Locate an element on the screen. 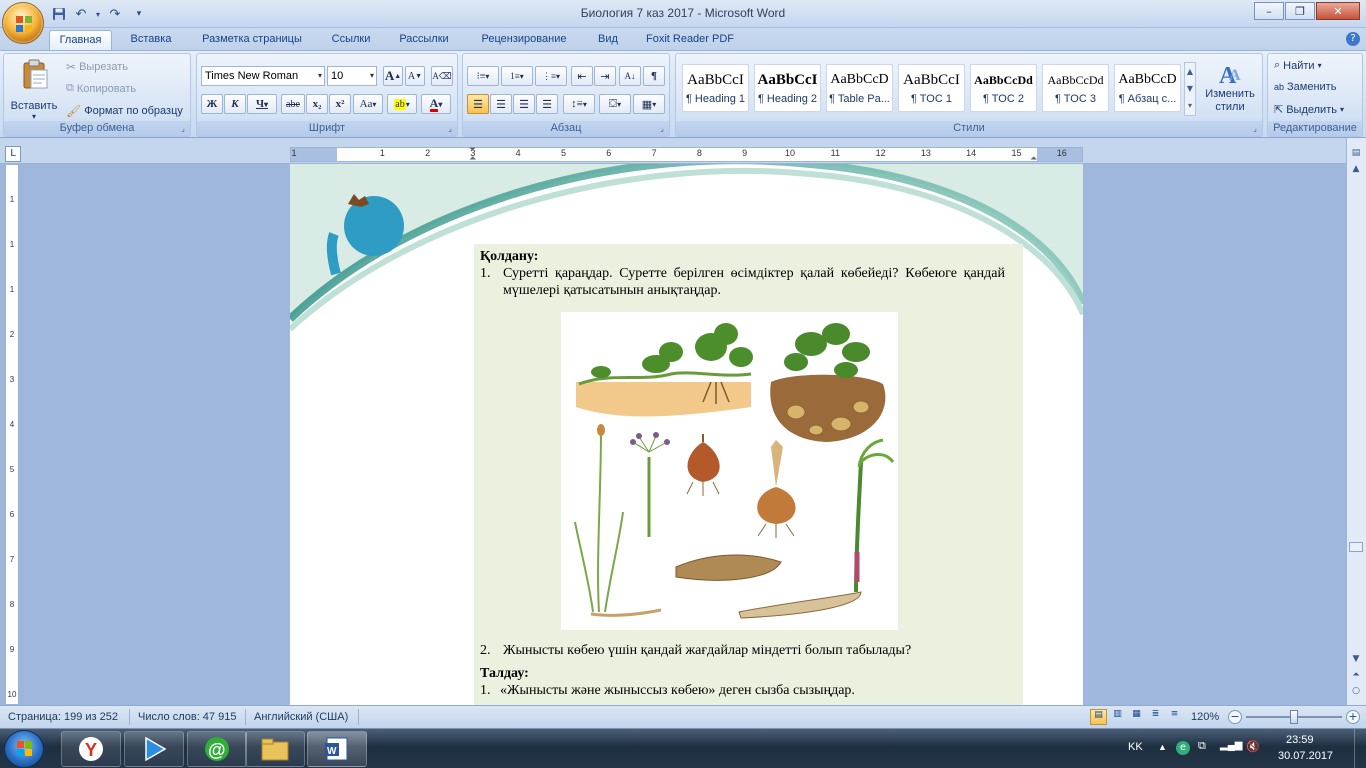 This screenshot has width=1366, height=768. network-monitor-icon: ⧉ is located at coordinates (1202, 746).